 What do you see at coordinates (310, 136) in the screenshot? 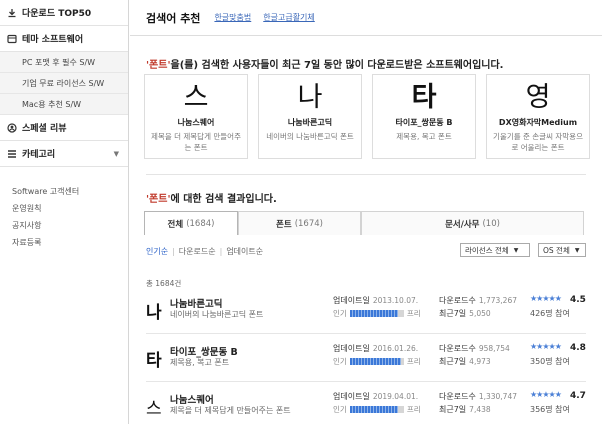
I see `card-desc: 네이버의 나눔바른고딕 폰트` at bounding box center [310, 136].